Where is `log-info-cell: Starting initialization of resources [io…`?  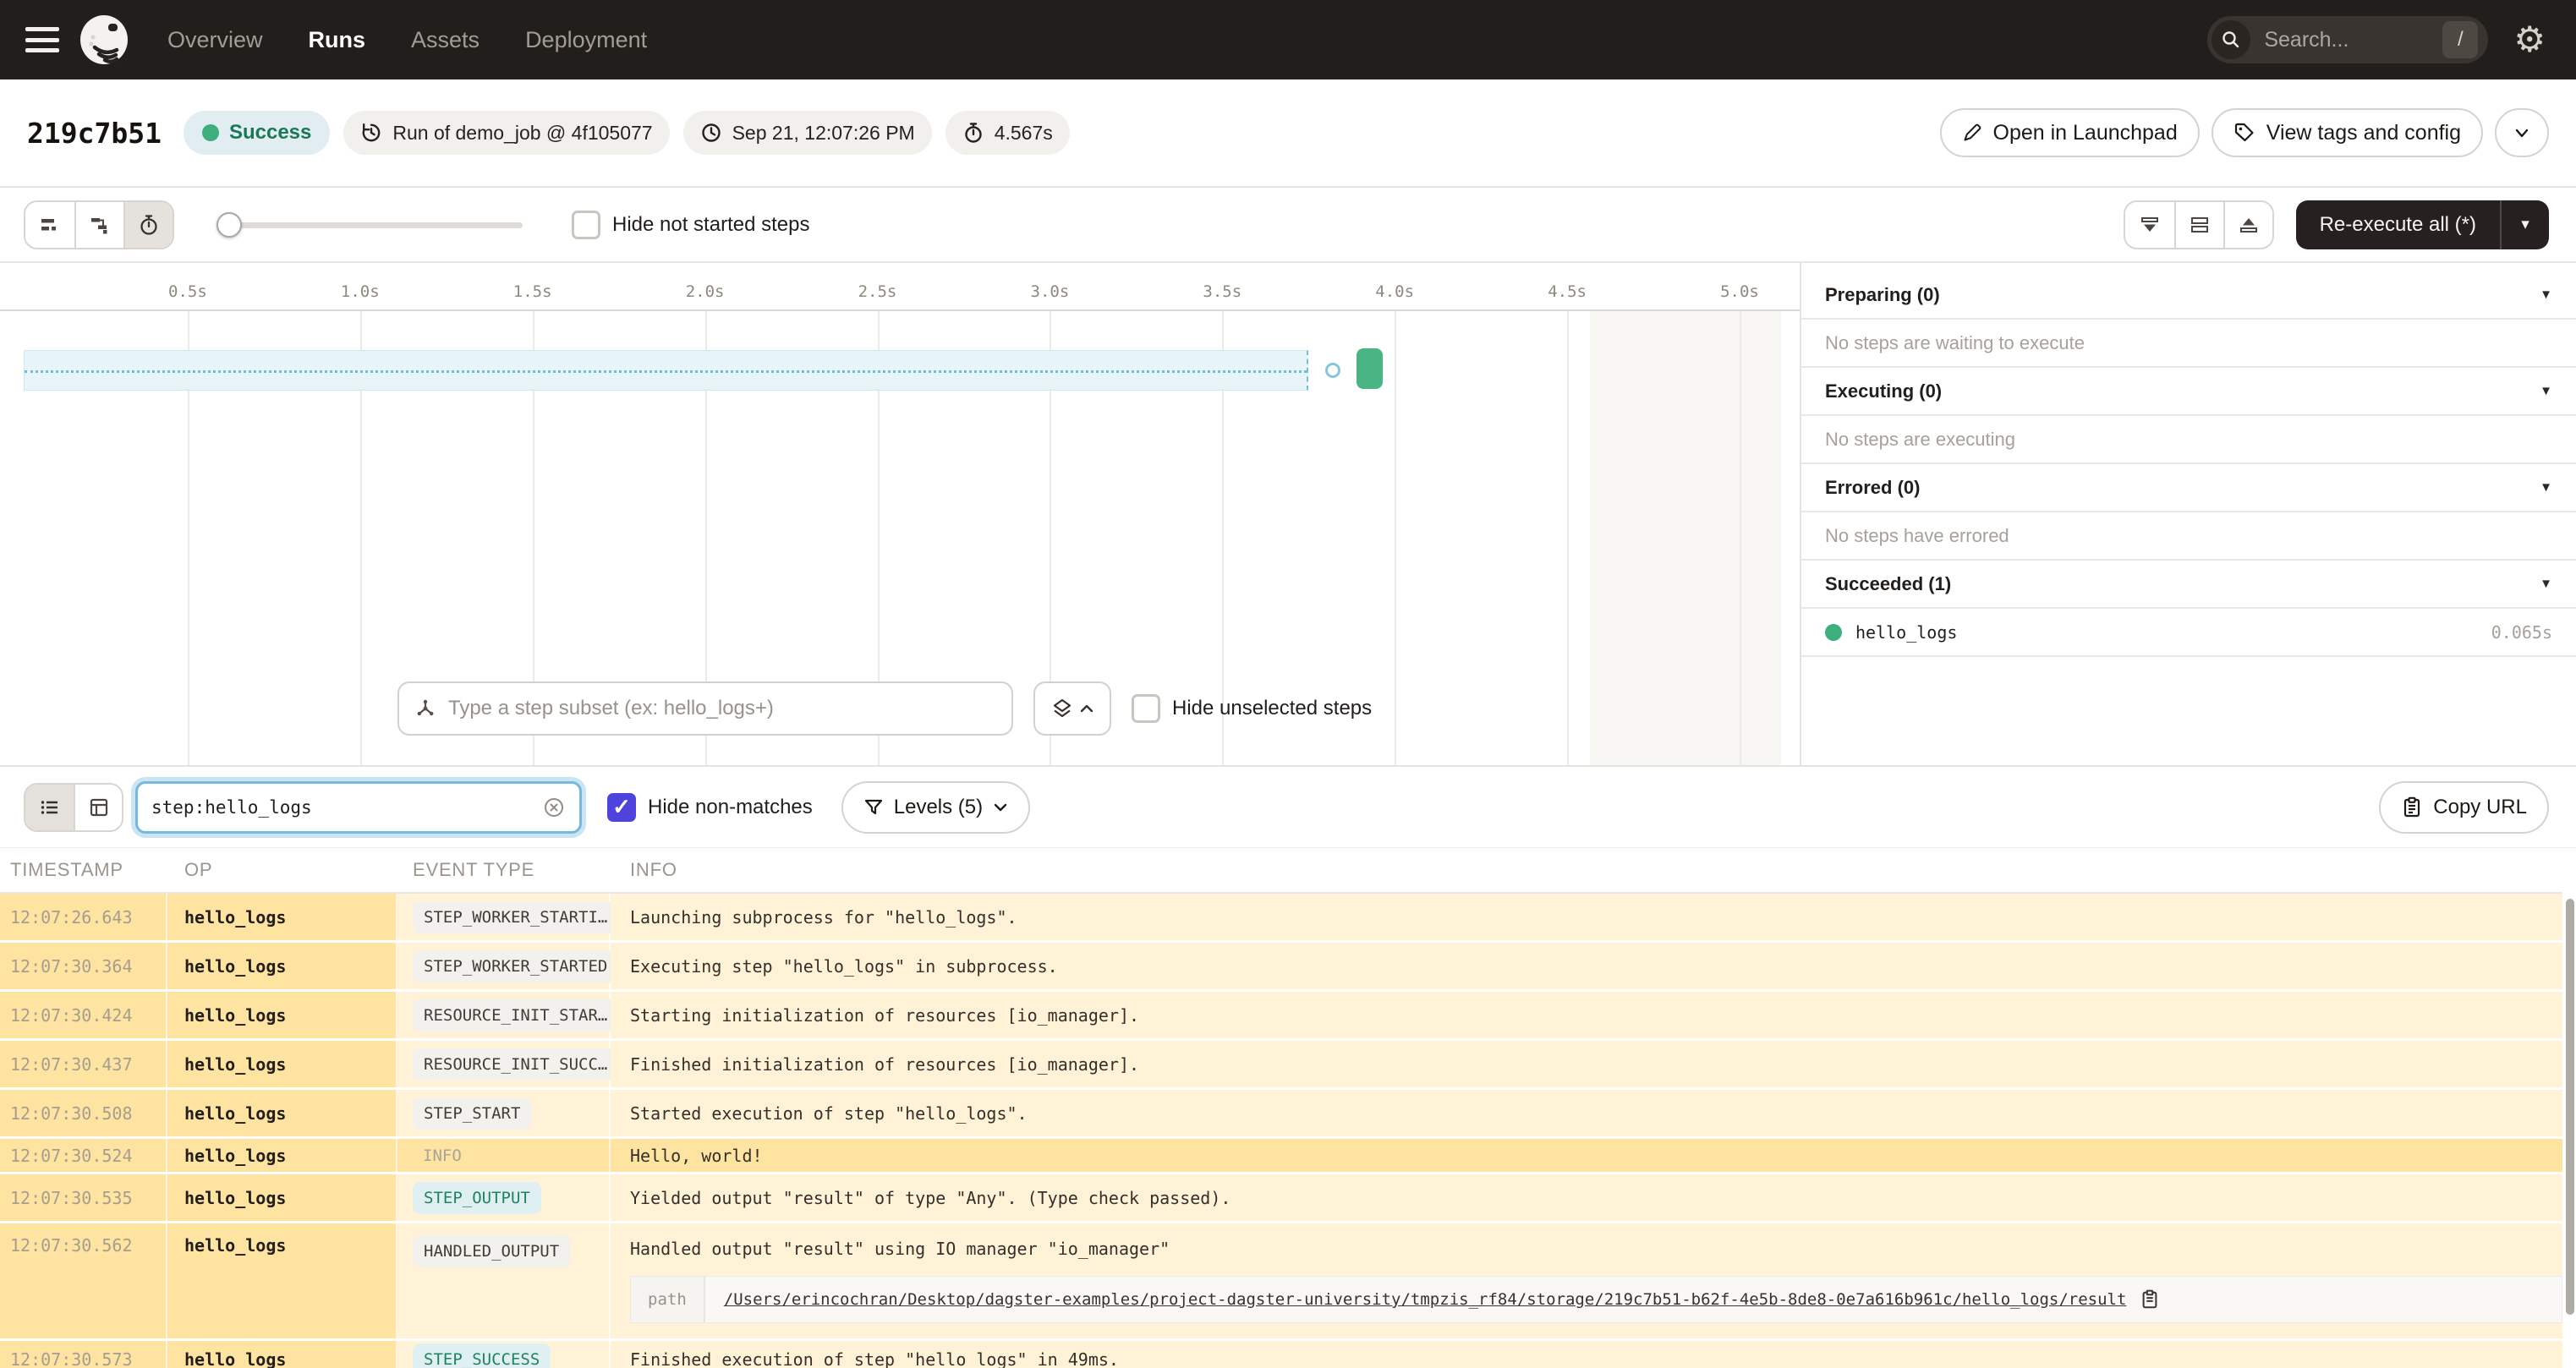
log-info-cell: Starting initialization of resources [io… is located at coordinates (1586, 1015).